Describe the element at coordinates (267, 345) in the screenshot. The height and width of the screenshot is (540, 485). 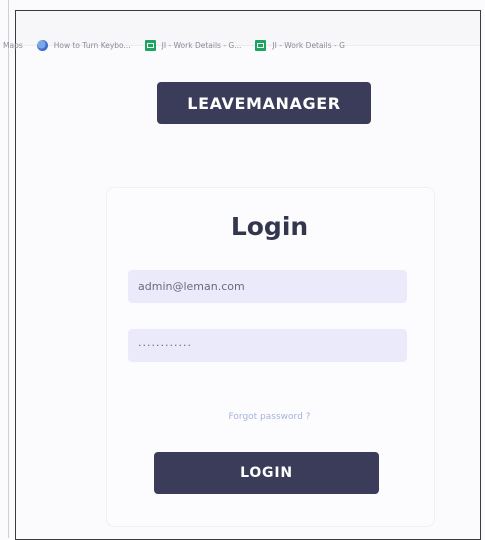
I see `password-field` at that location.